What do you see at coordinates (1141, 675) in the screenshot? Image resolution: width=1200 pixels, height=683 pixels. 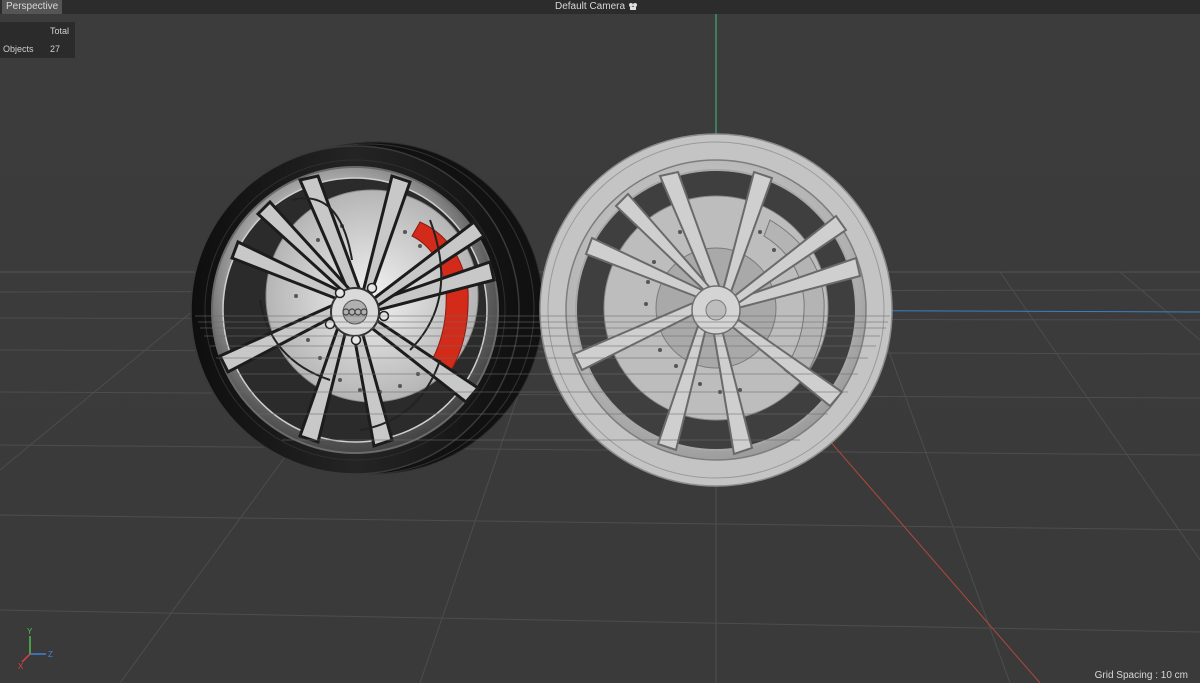 I see `grid-spacing-readout: Grid Spacing : 10 cm` at bounding box center [1141, 675].